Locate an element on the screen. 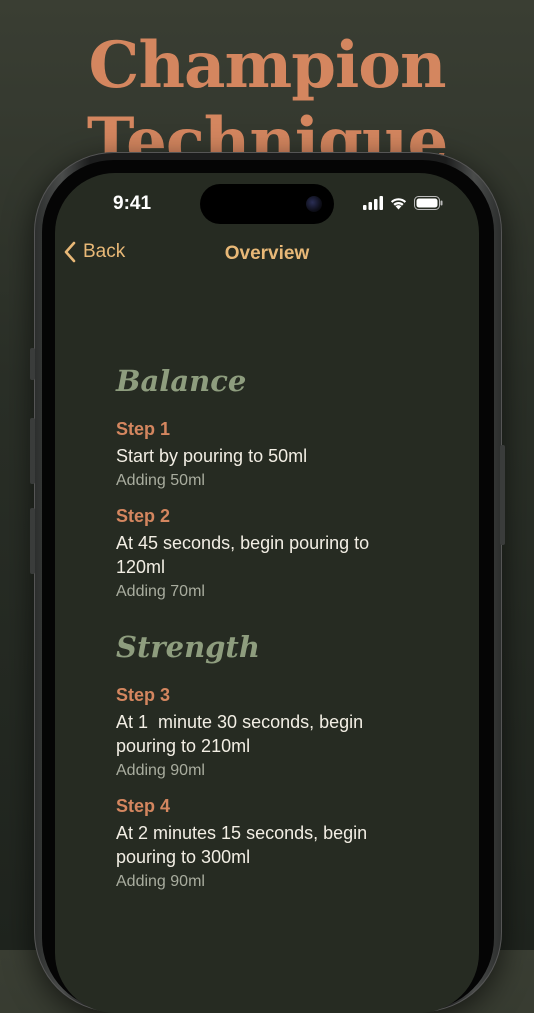 The width and height of the screenshot is (534, 1013). volume-up-button is located at coordinates (32, 451).